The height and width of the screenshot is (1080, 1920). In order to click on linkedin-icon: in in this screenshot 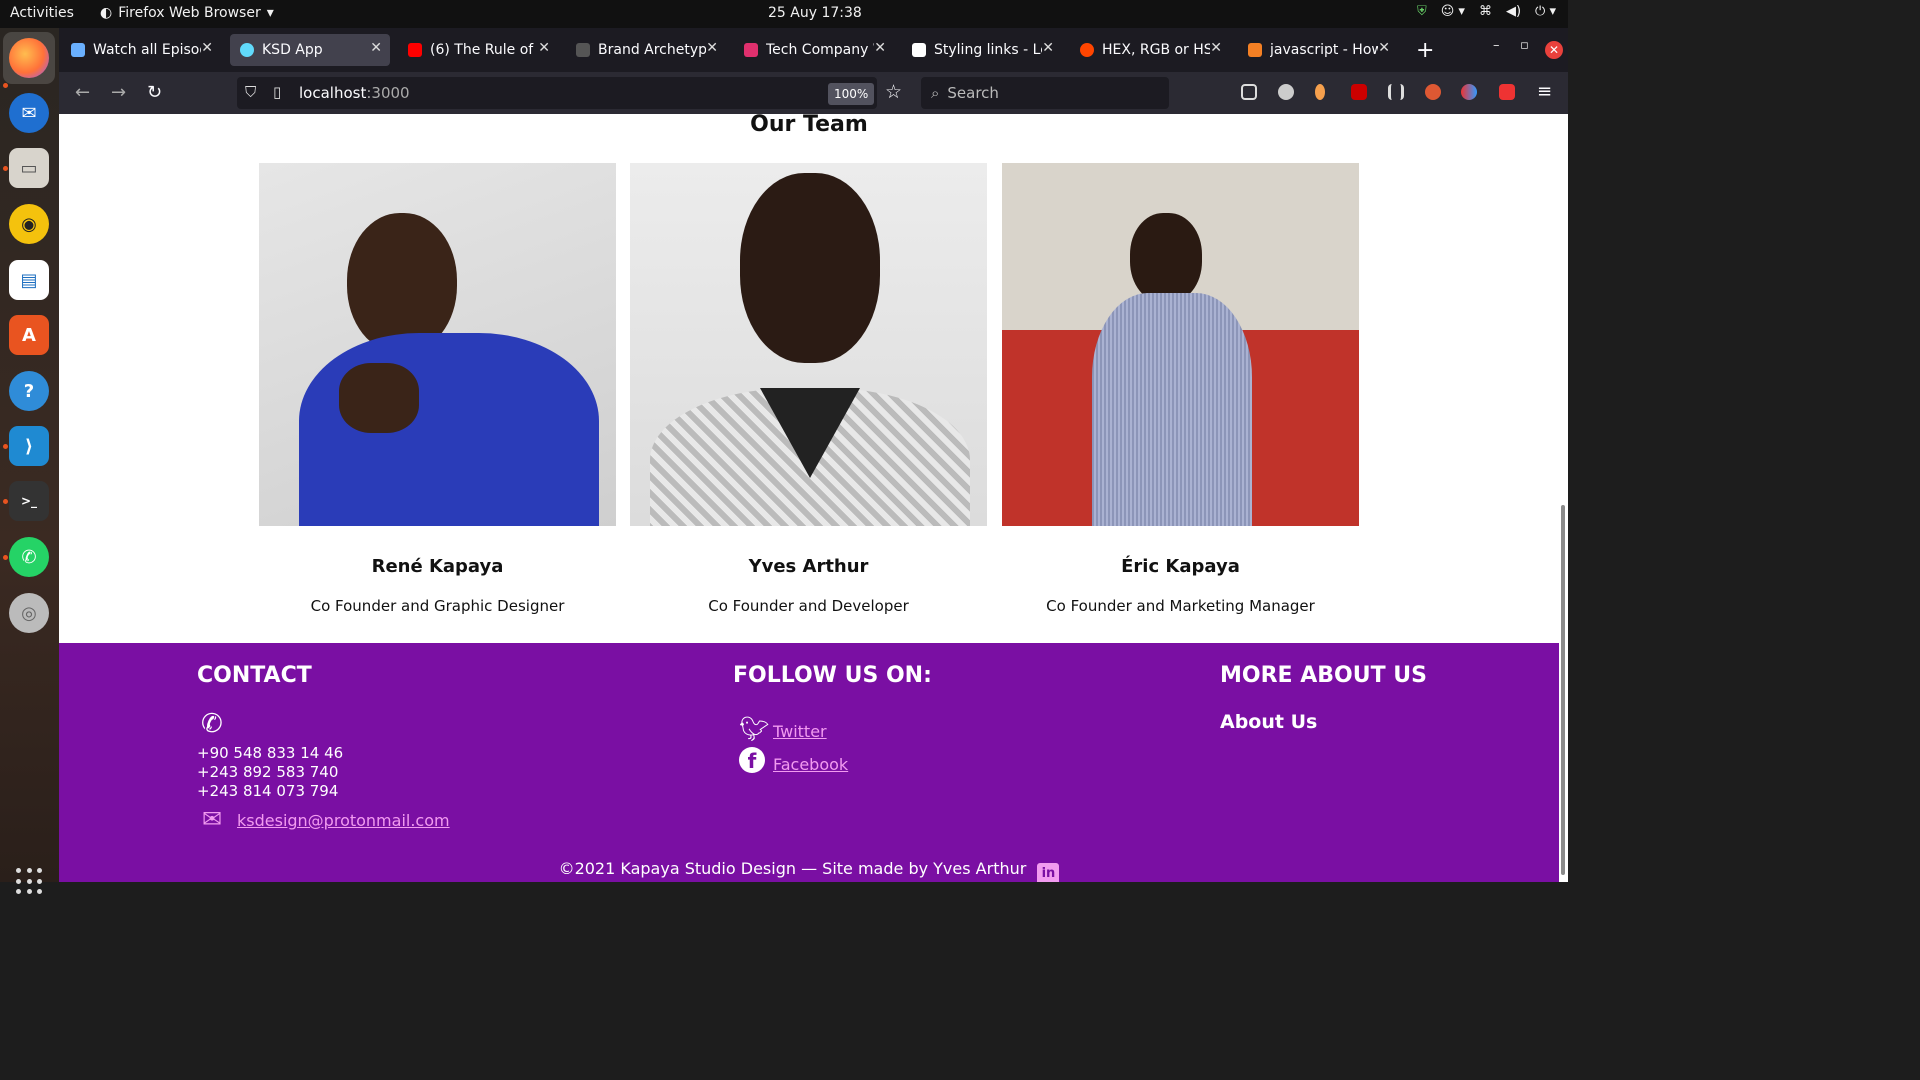, I will do `click(1048, 872)`.